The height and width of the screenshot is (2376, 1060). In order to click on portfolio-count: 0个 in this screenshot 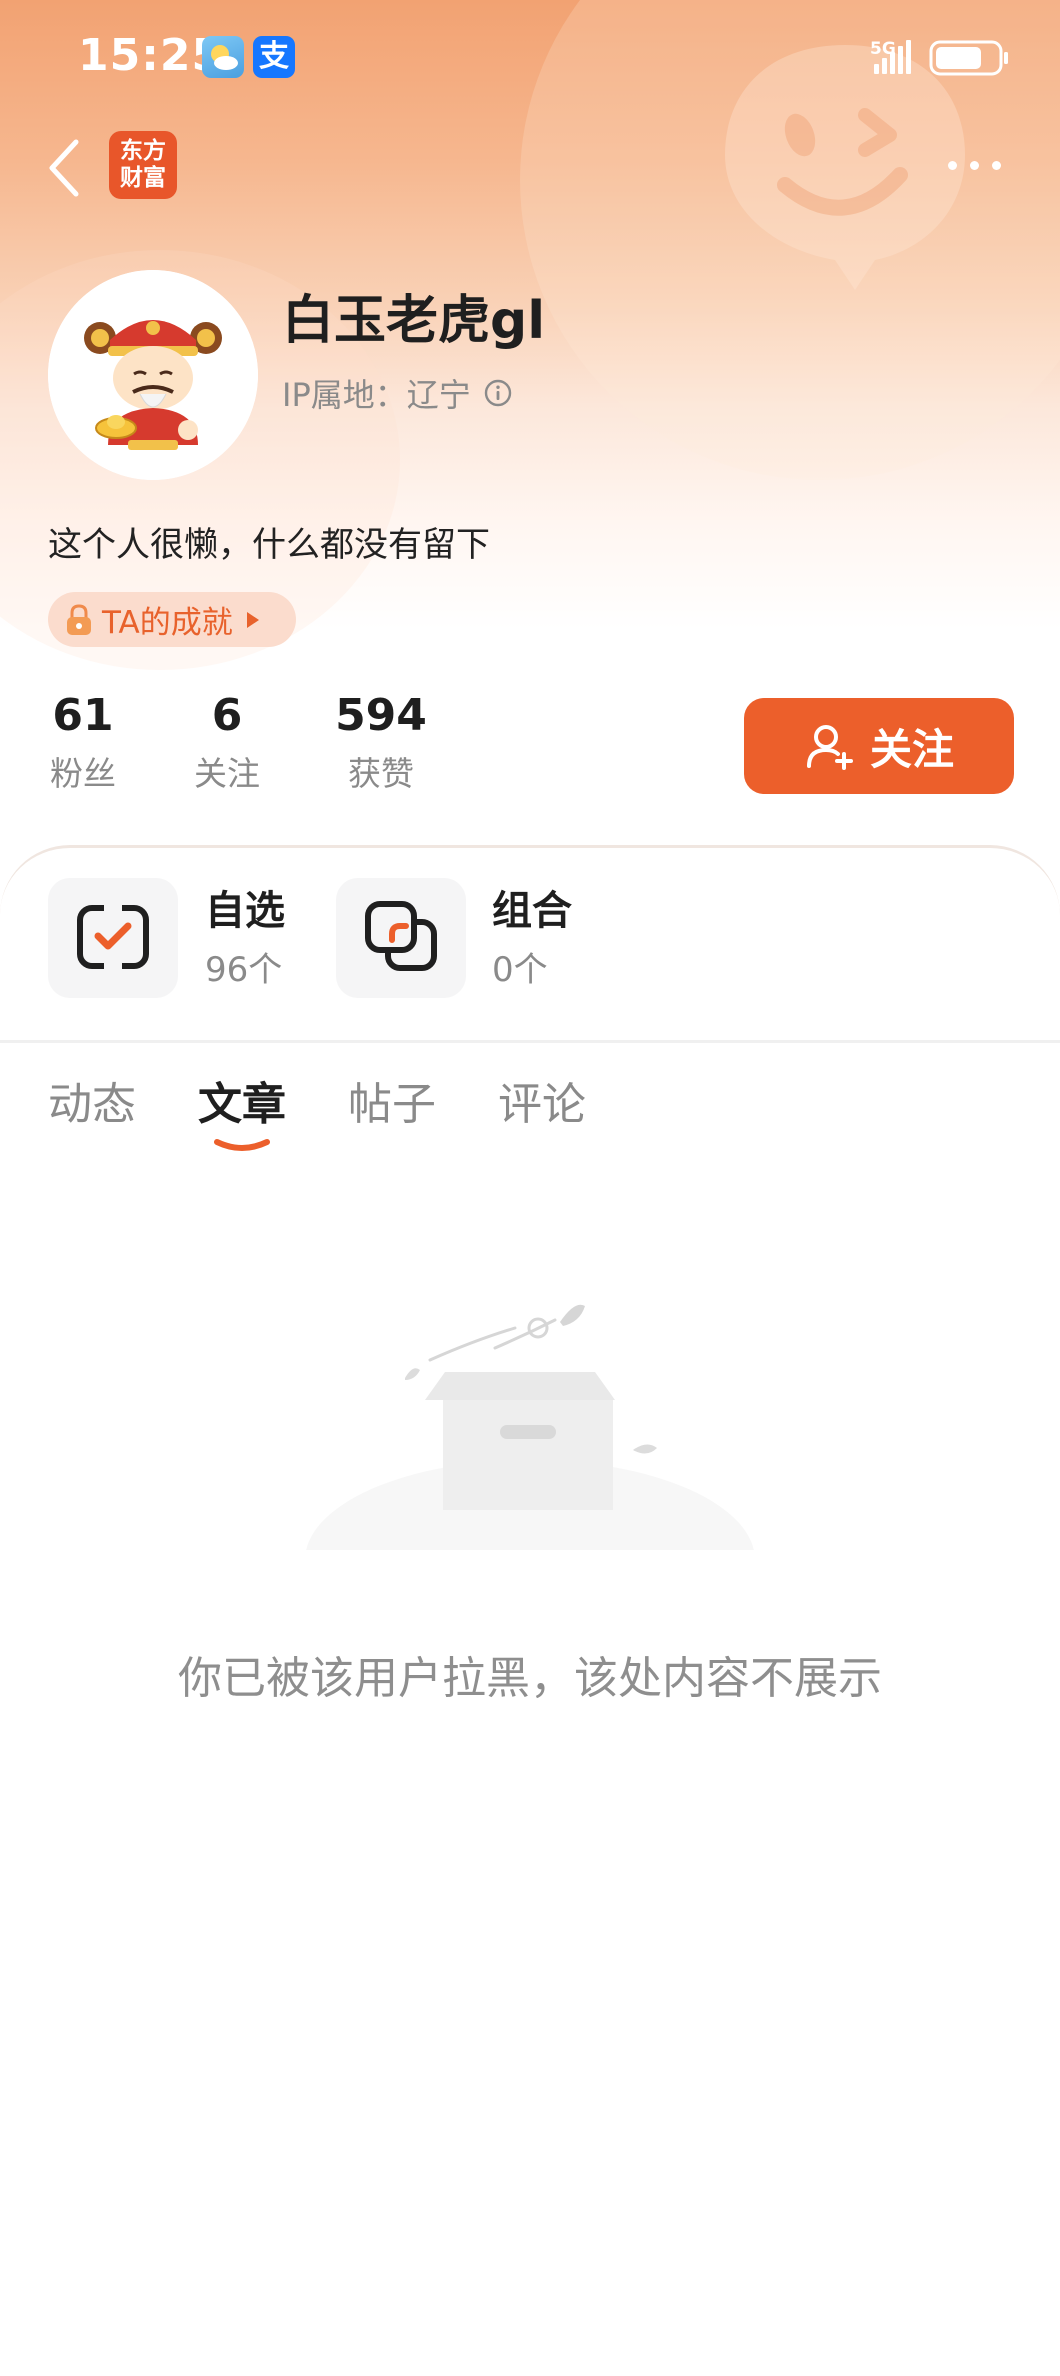, I will do `click(520, 970)`.